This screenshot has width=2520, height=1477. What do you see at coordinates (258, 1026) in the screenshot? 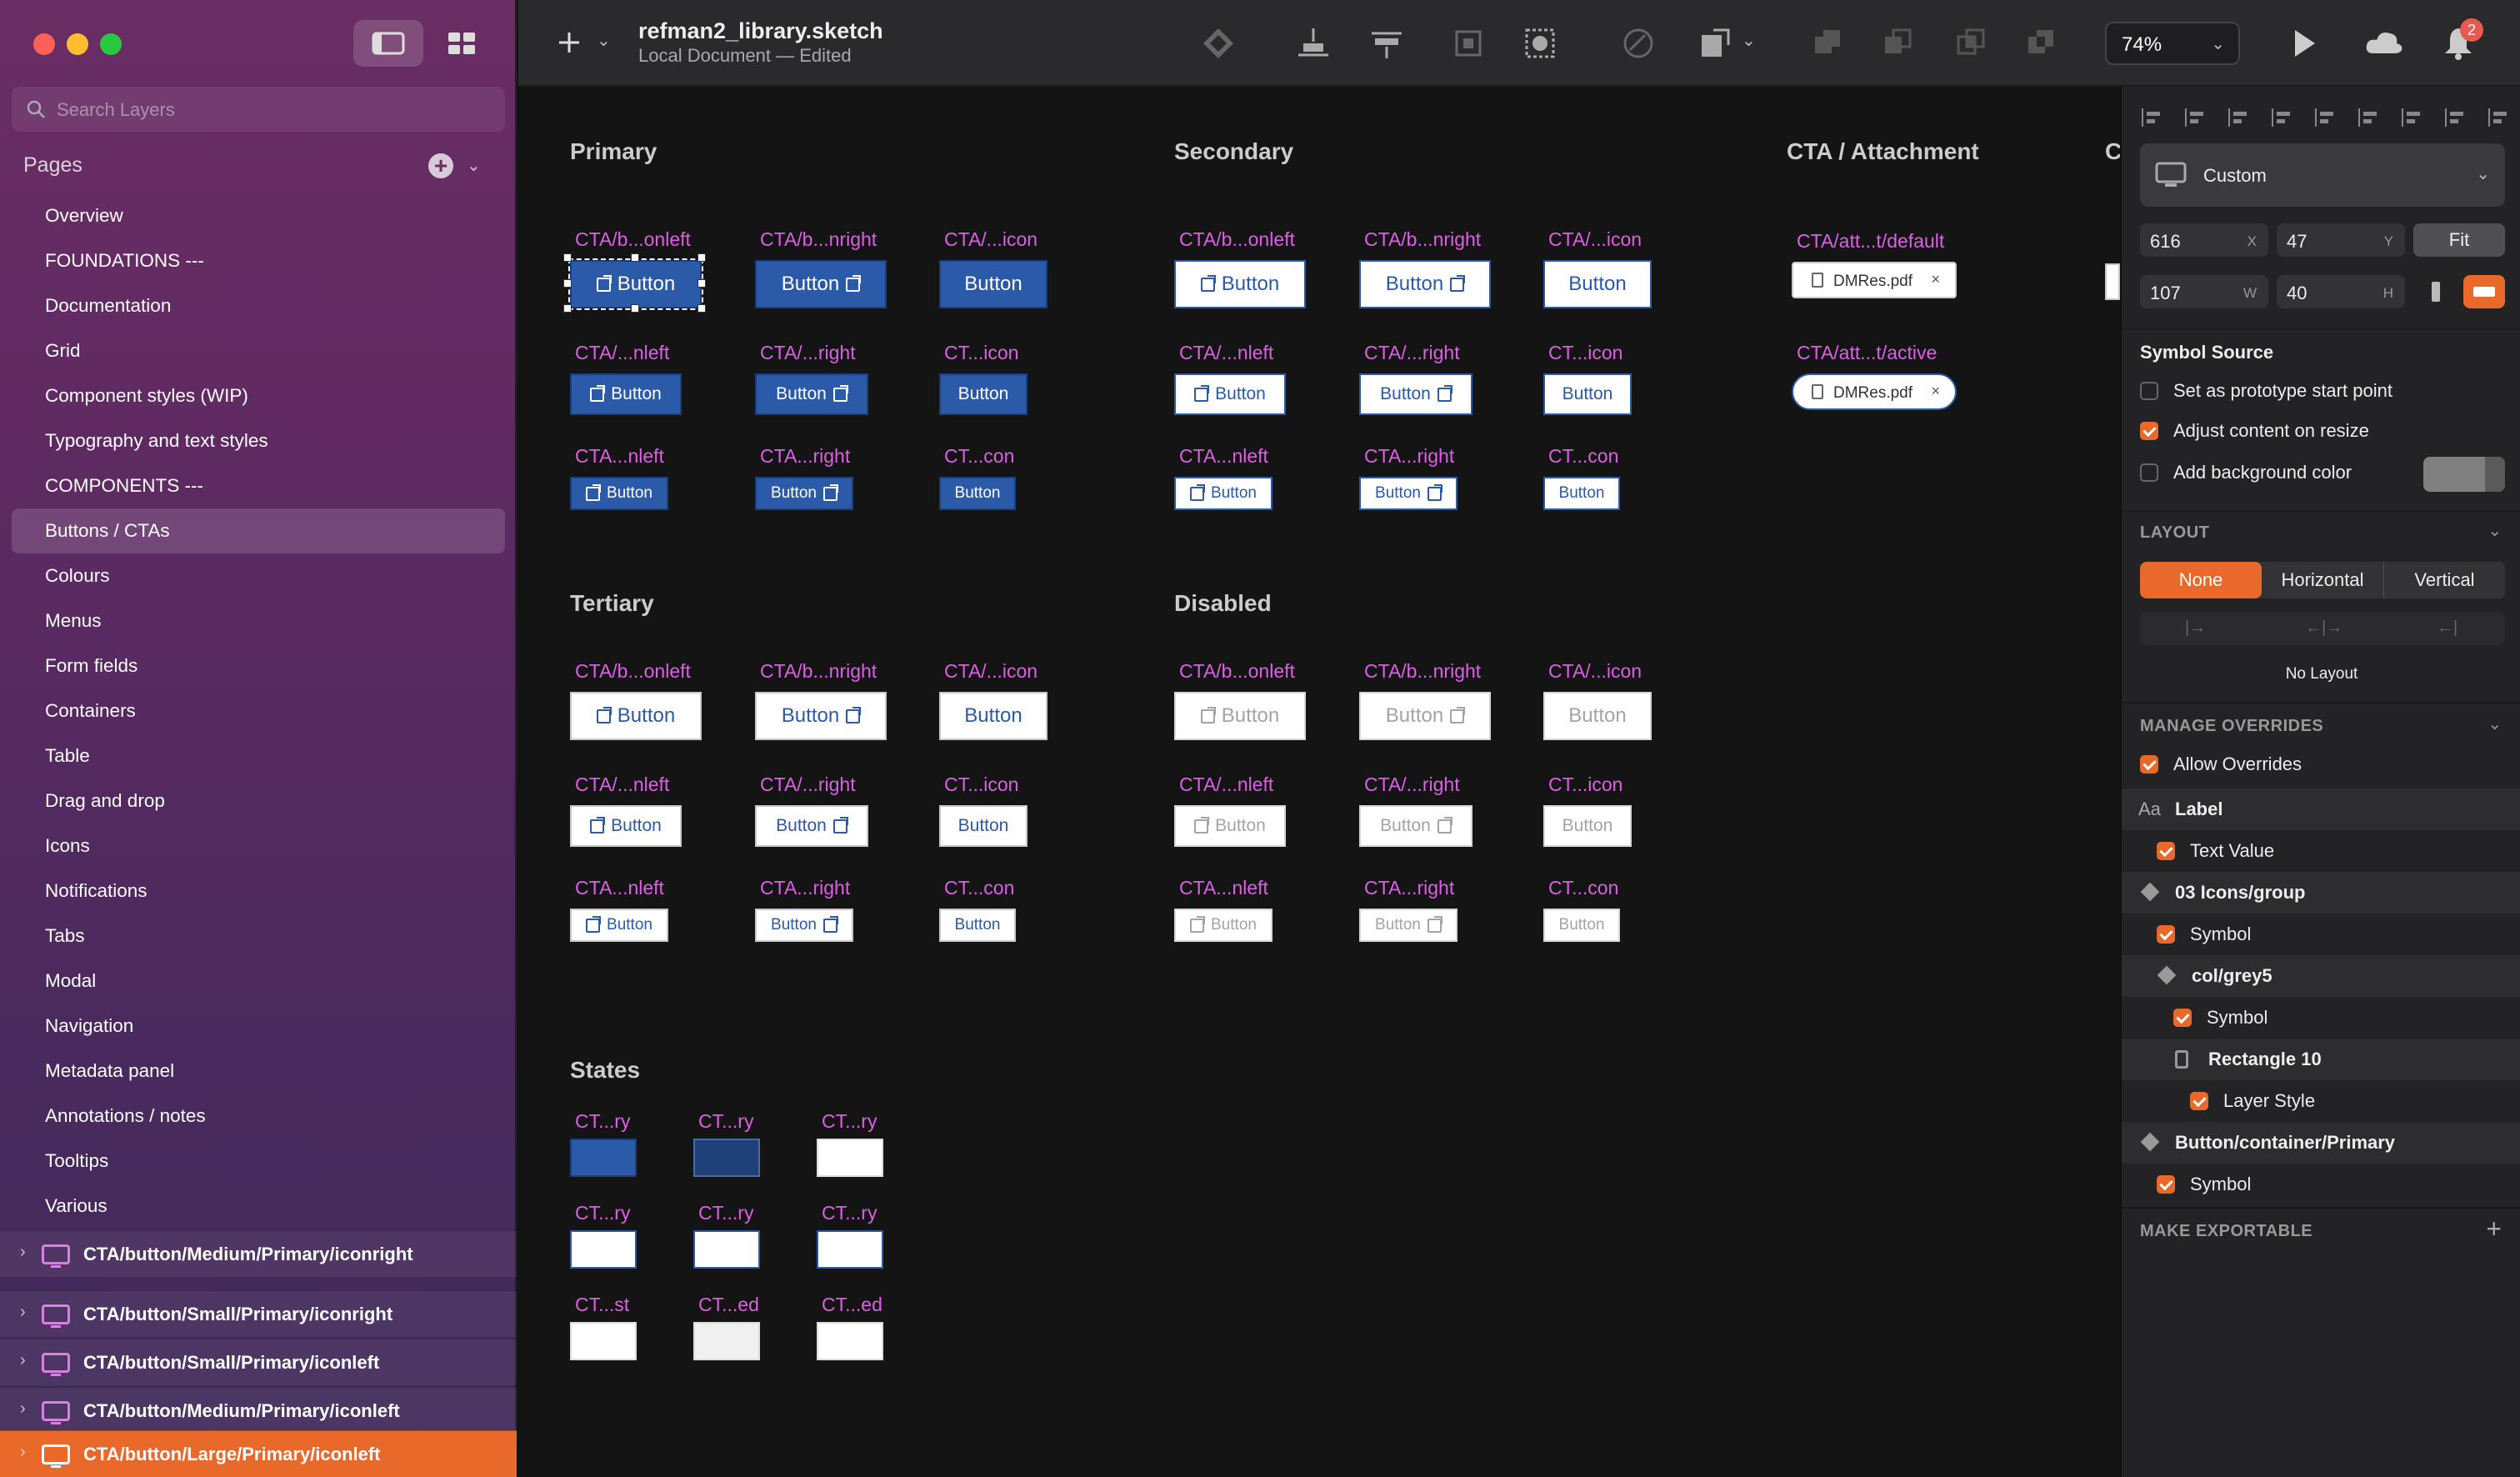
I see `page-item: Navigation` at bounding box center [258, 1026].